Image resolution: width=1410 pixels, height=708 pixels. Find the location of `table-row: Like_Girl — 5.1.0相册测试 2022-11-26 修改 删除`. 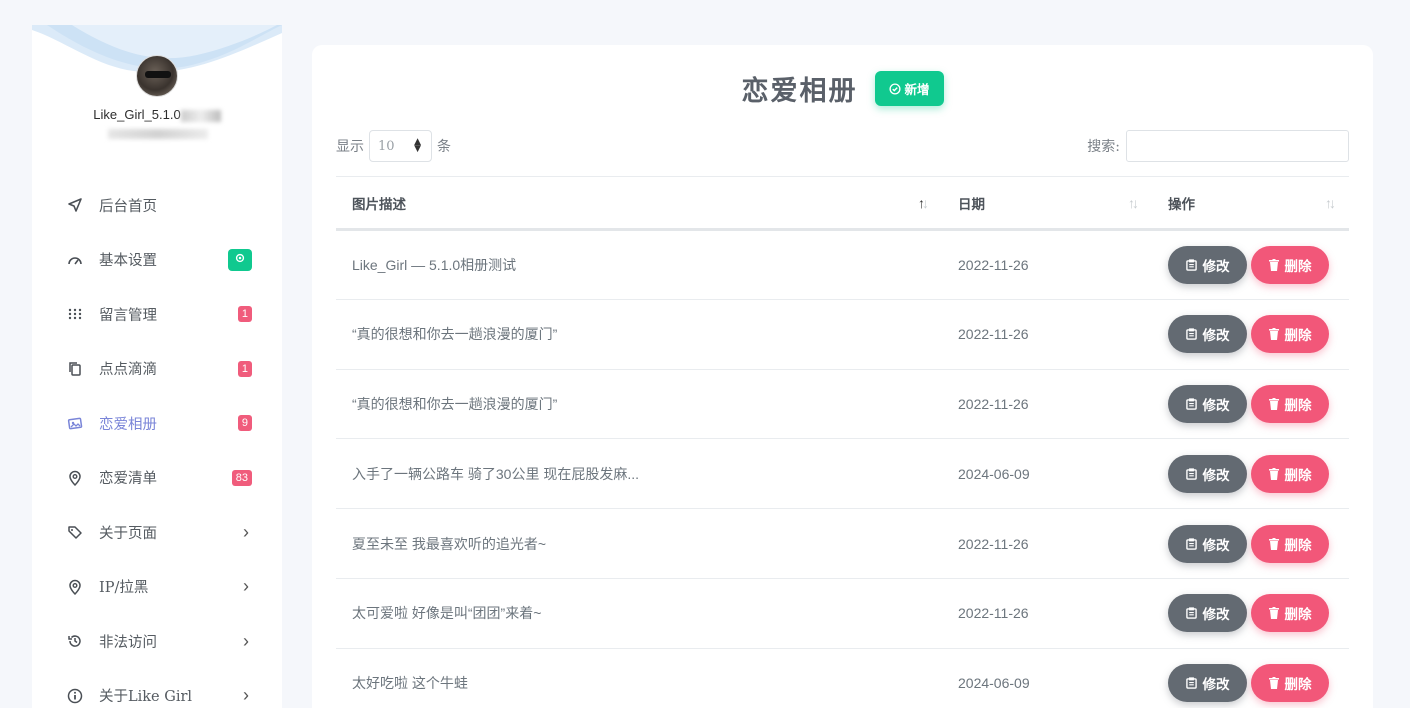

table-row: Like_Girl — 5.1.0相册测试 2022-11-26 修改 删除 is located at coordinates (842, 264).